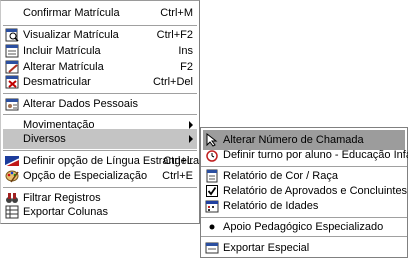 The image size is (408, 258). What do you see at coordinates (304, 206) in the screenshot?
I see `submenu-item-relatorio-idades: Relatório de Idades` at bounding box center [304, 206].